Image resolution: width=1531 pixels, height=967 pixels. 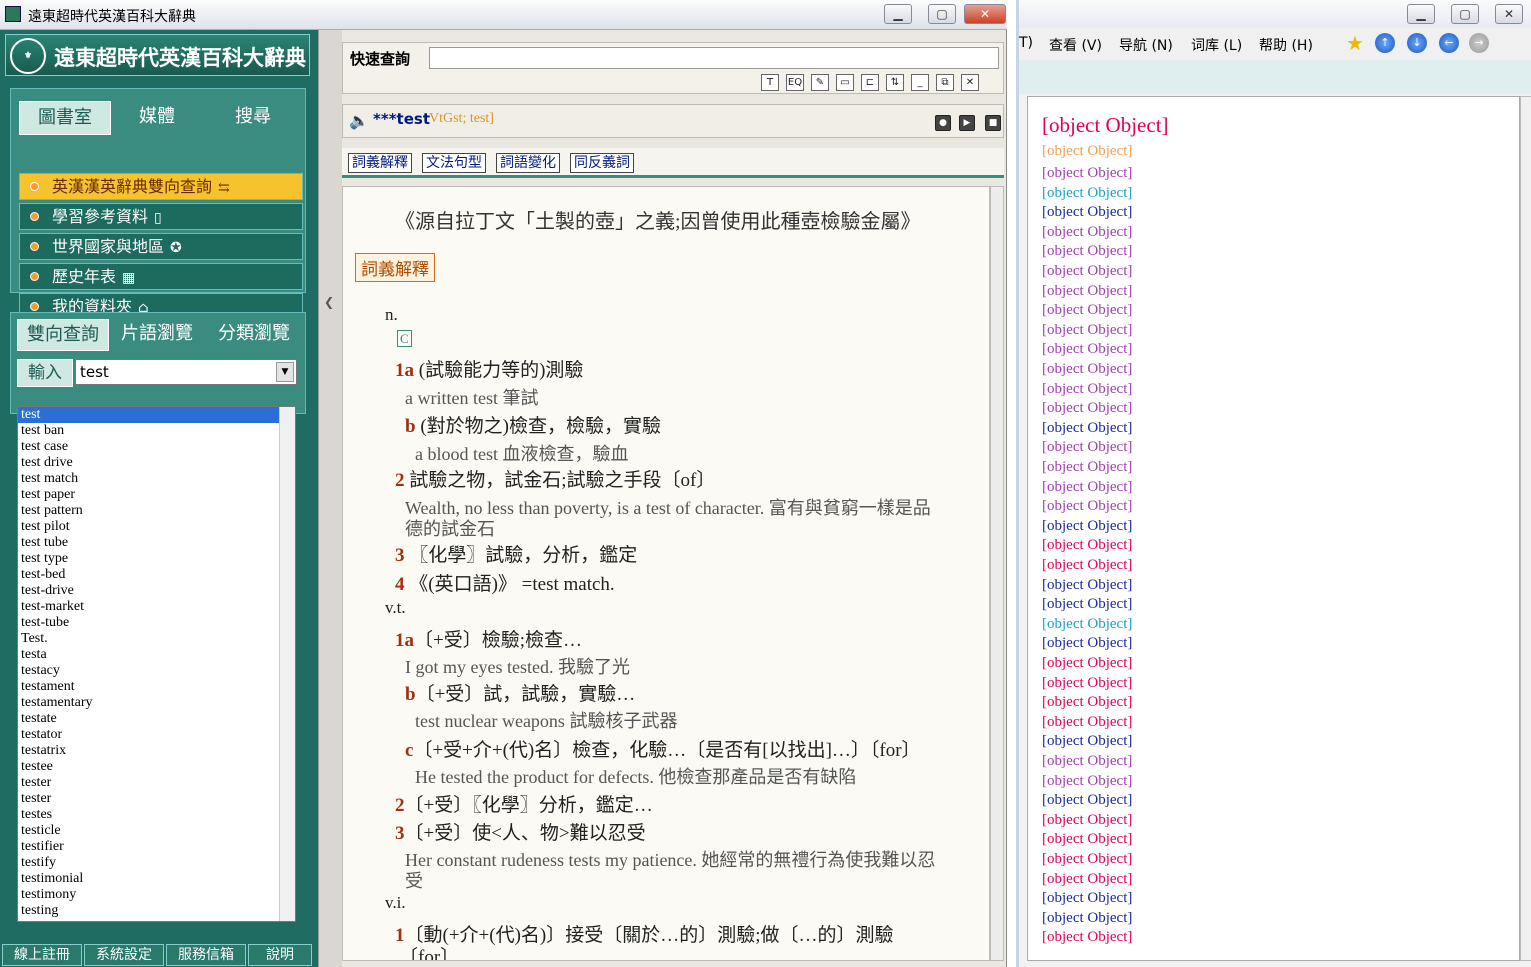 What do you see at coordinates (1465, 14) in the screenshot?
I see `window2-maximize-button: ▢` at bounding box center [1465, 14].